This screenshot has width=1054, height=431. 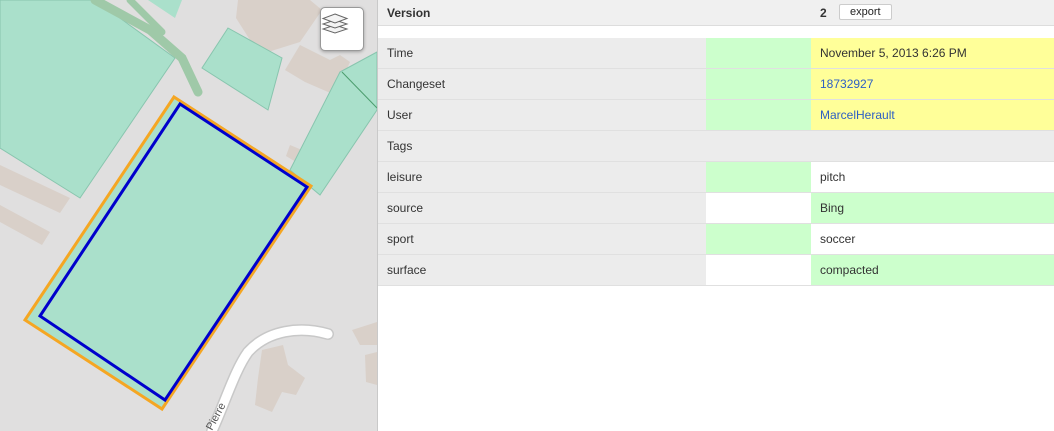 What do you see at coordinates (932, 84) in the screenshot?
I see `changeset-link: 18732927` at bounding box center [932, 84].